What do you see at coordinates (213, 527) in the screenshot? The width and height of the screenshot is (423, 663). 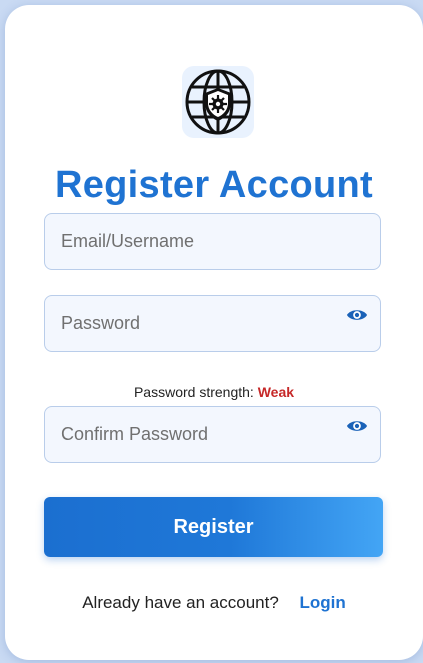 I see `register-button: Register` at bounding box center [213, 527].